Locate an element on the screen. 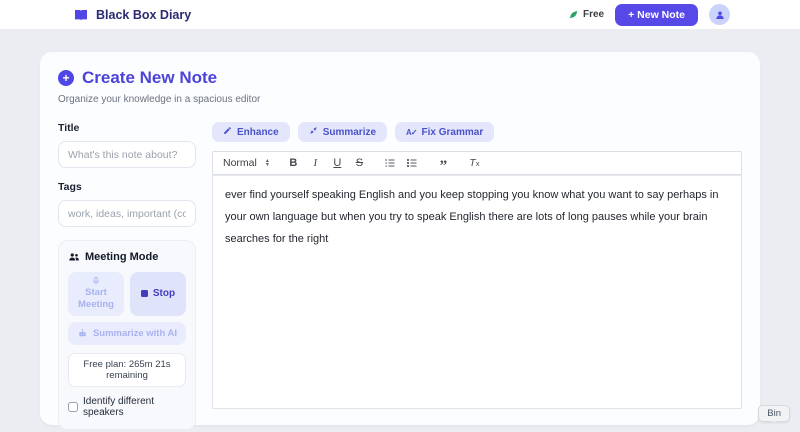 The image size is (800, 432). avatar is located at coordinates (719, 14).